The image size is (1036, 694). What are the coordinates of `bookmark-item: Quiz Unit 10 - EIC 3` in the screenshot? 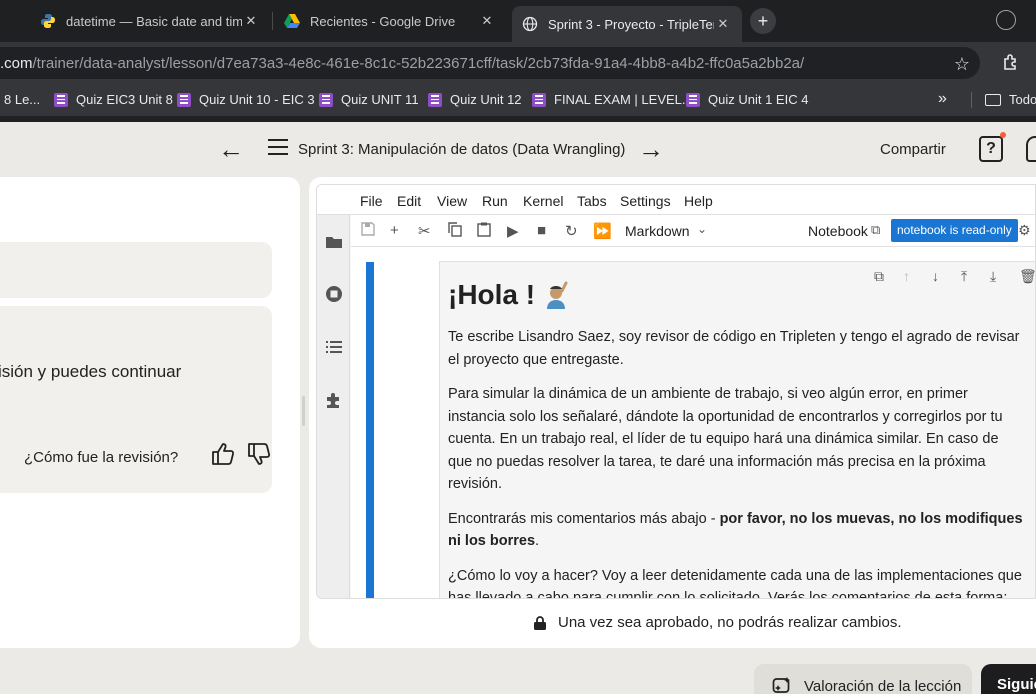 It's located at (246, 99).